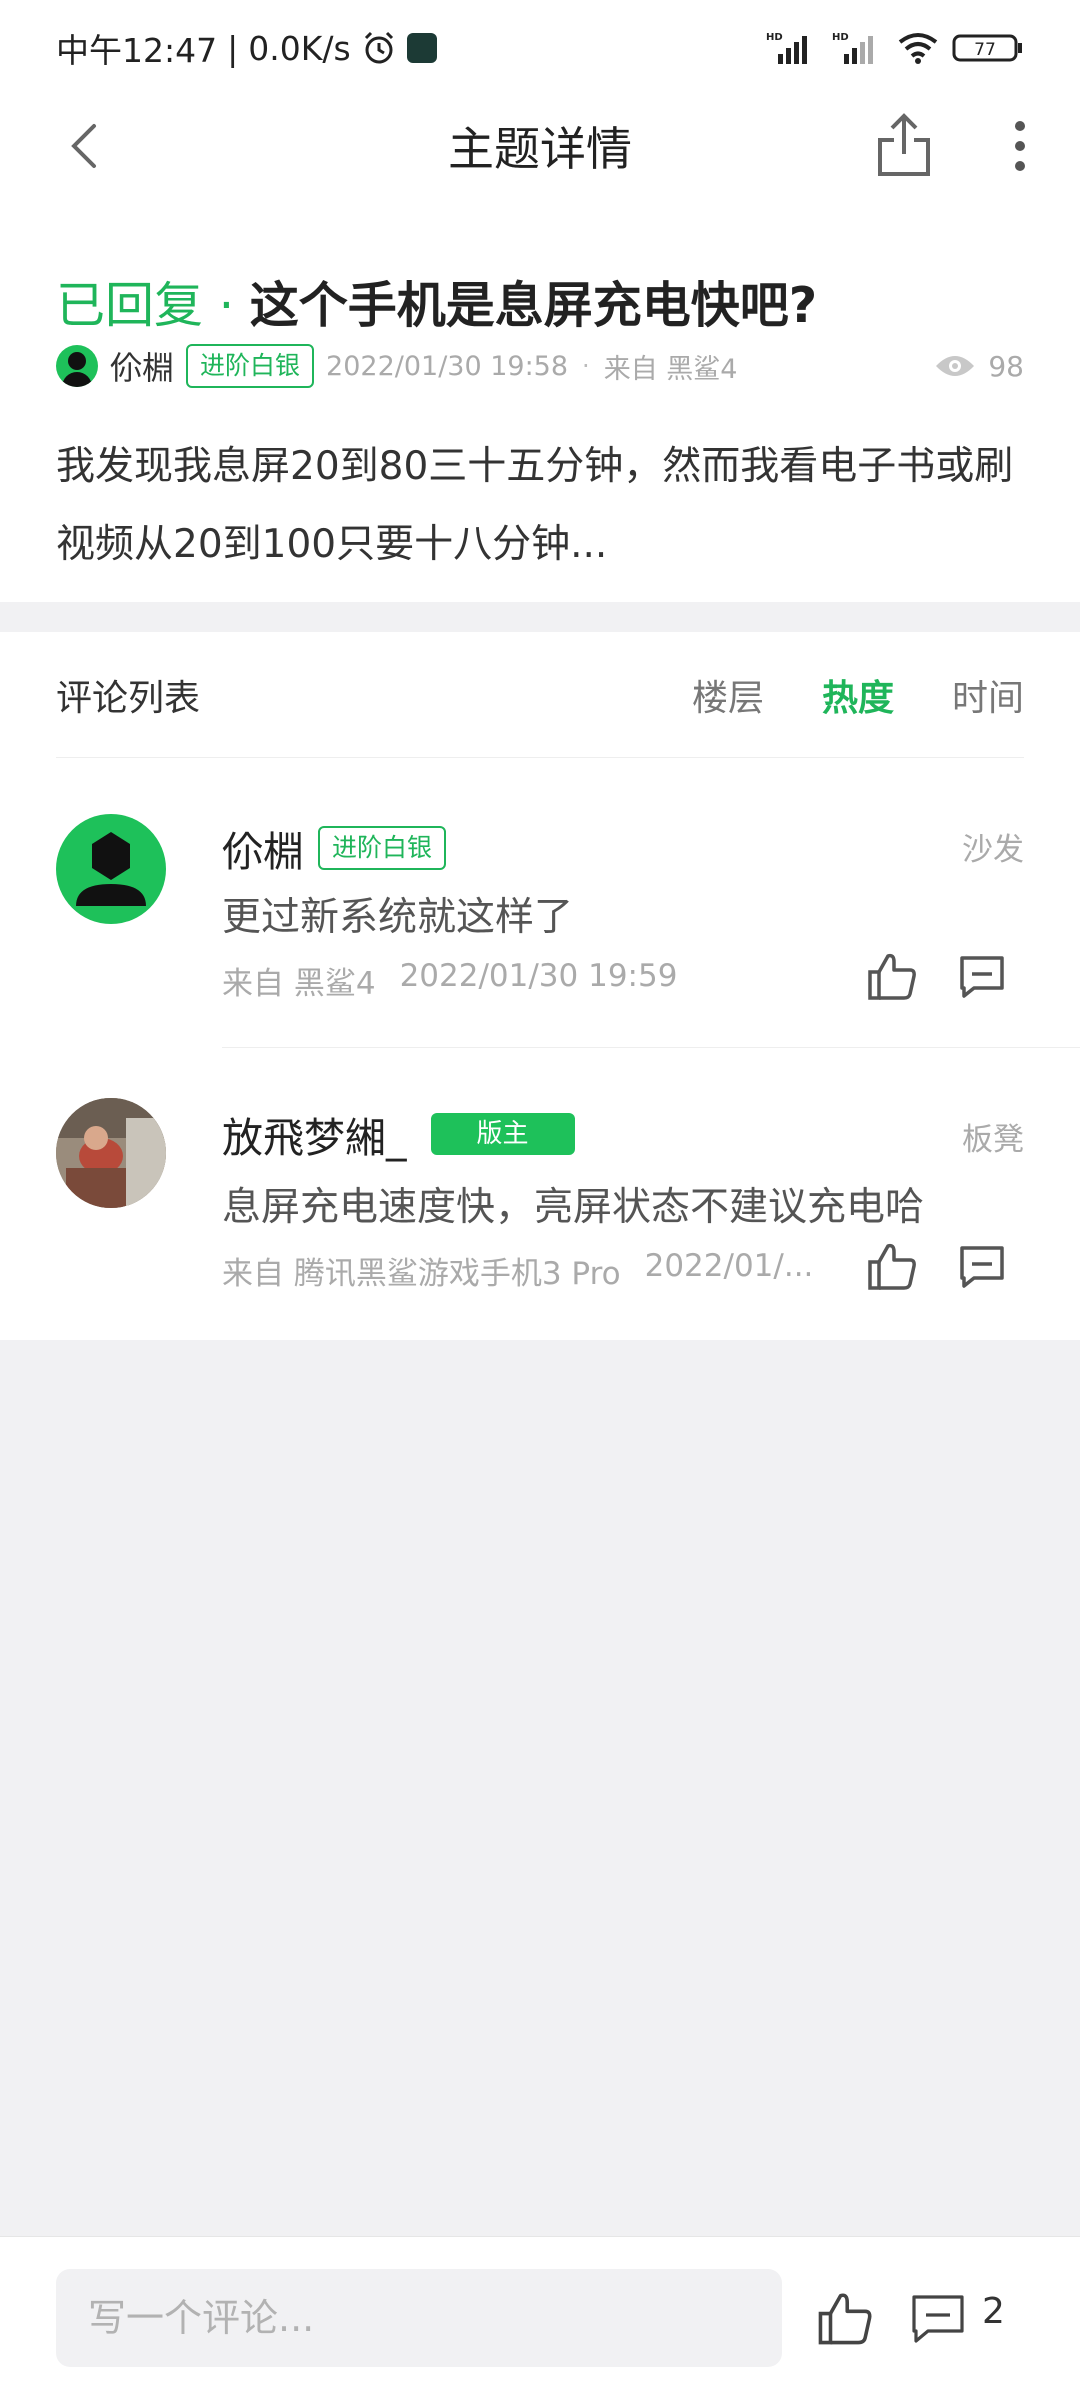 The image size is (1080, 2400). What do you see at coordinates (918, 48) in the screenshot?
I see `wifi-icon` at bounding box center [918, 48].